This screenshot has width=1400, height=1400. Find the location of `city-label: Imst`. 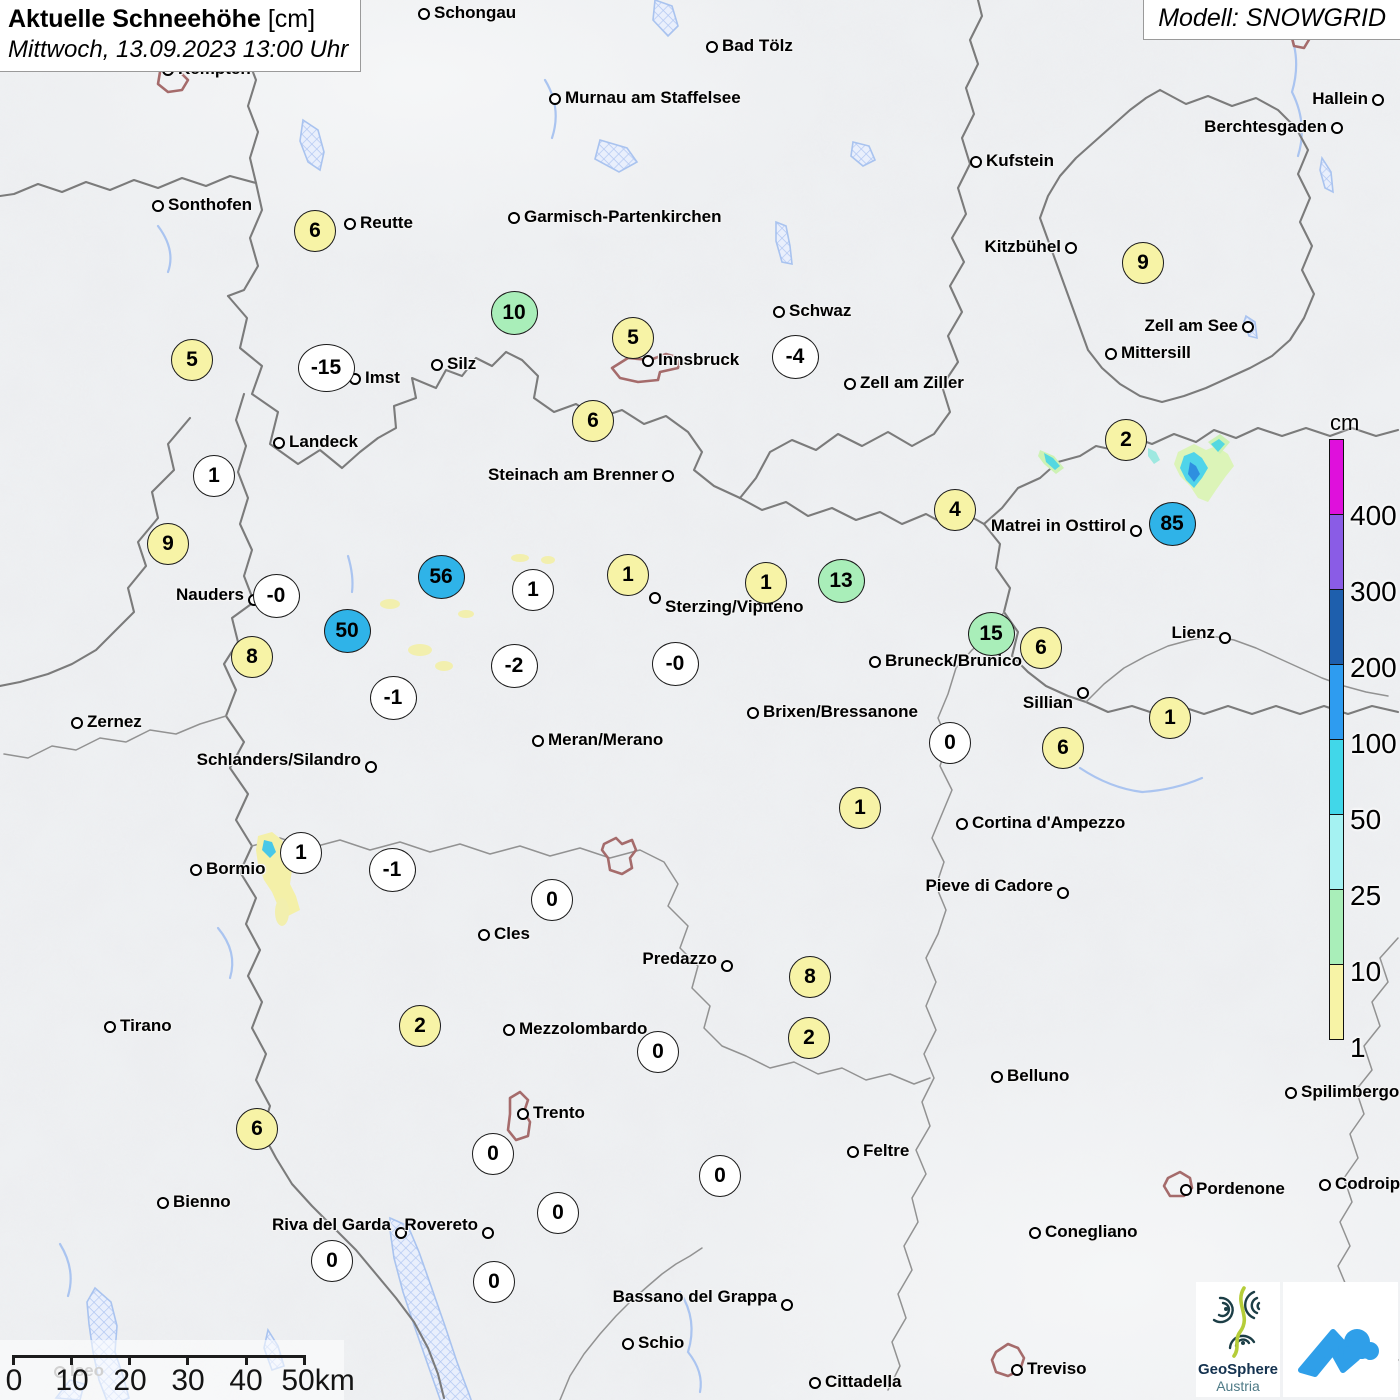

city-label: Imst is located at coordinates (382, 377).